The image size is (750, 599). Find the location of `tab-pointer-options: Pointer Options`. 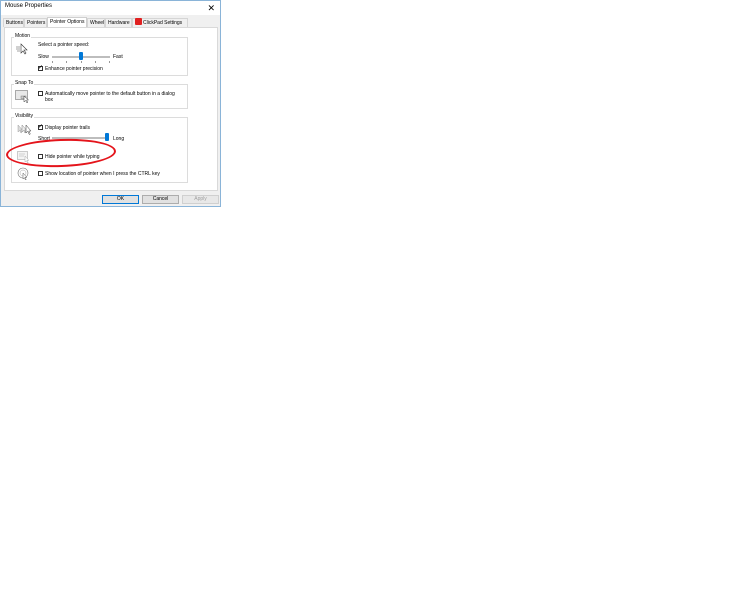

tab-pointer-options: Pointer Options is located at coordinates (67, 22).